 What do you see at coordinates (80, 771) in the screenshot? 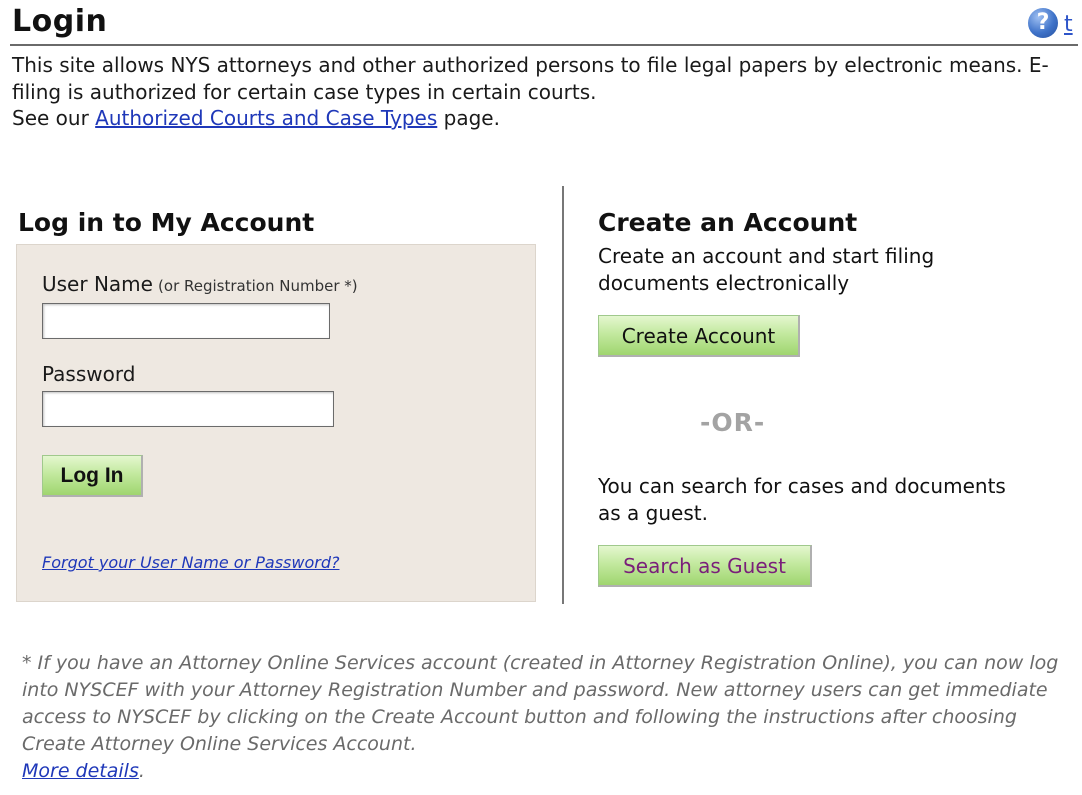
I see `more-details-link: More details` at bounding box center [80, 771].